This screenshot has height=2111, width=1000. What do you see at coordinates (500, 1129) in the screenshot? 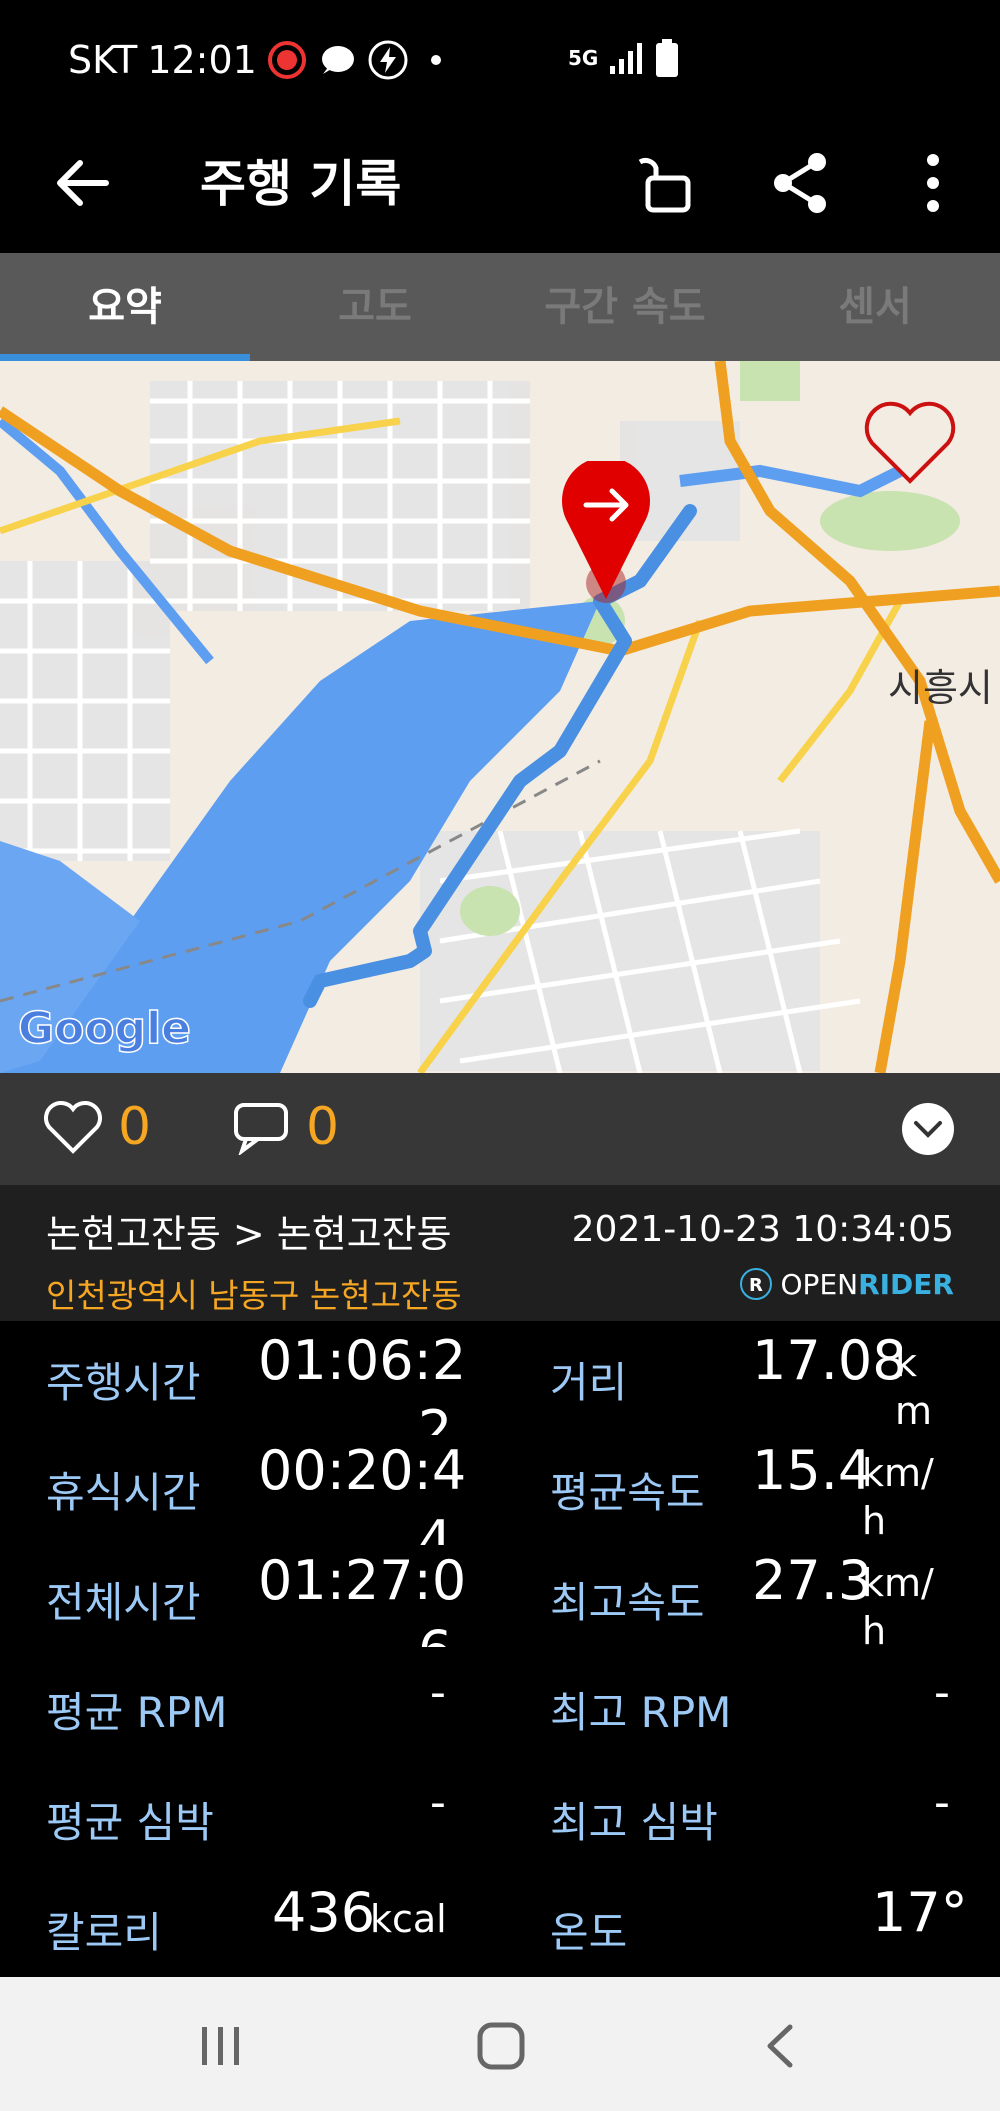
I see `social-bar: 0 0` at bounding box center [500, 1129].